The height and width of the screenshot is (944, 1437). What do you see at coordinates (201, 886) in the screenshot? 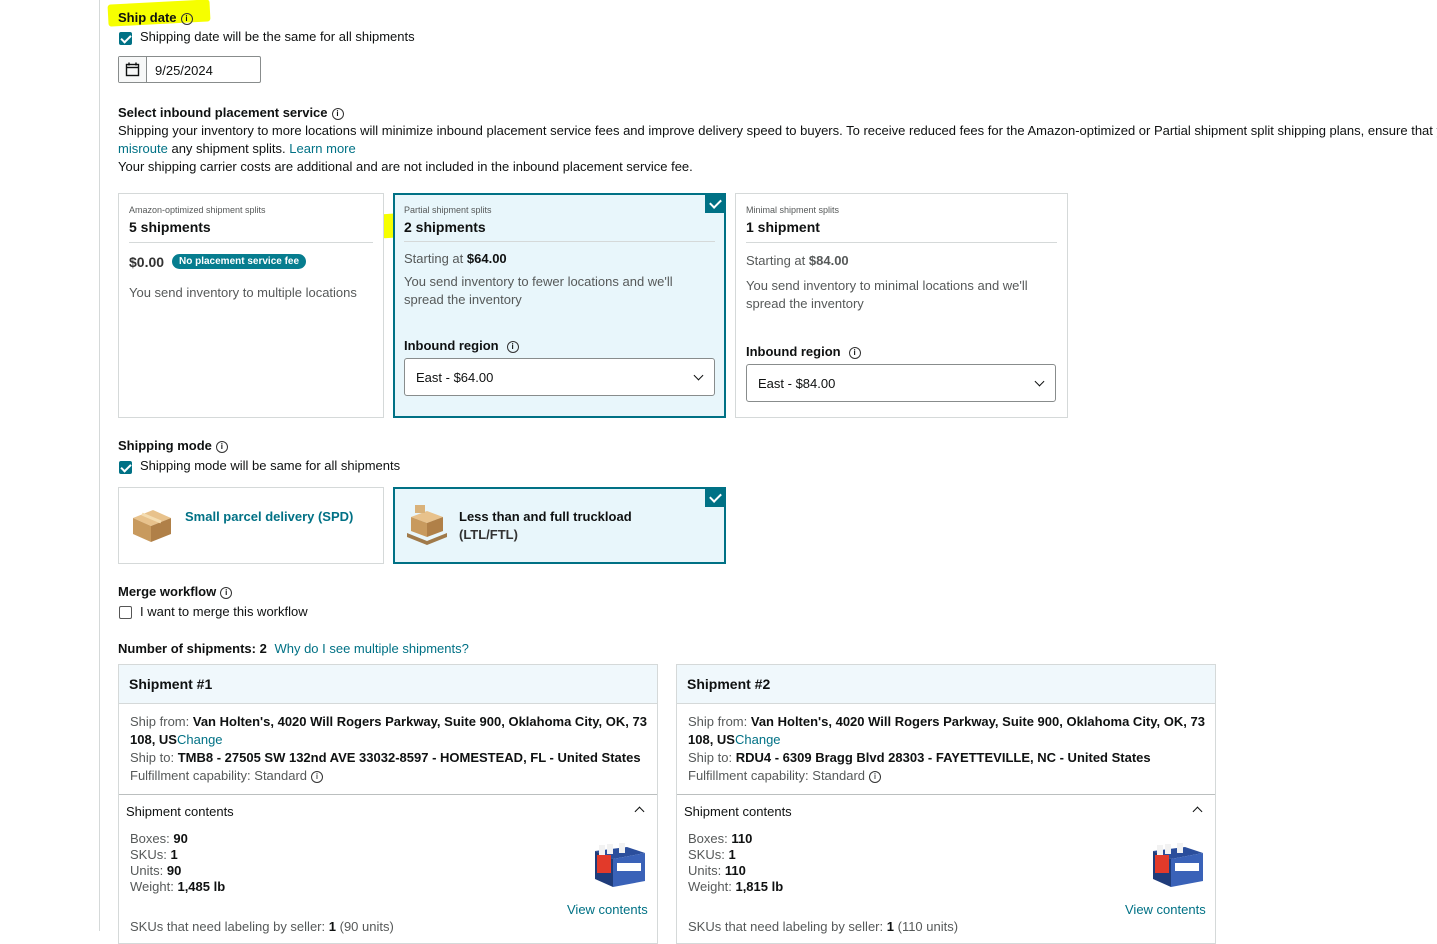
I see `weight-value: 1,485 lb` at bounding box center [201, 886].